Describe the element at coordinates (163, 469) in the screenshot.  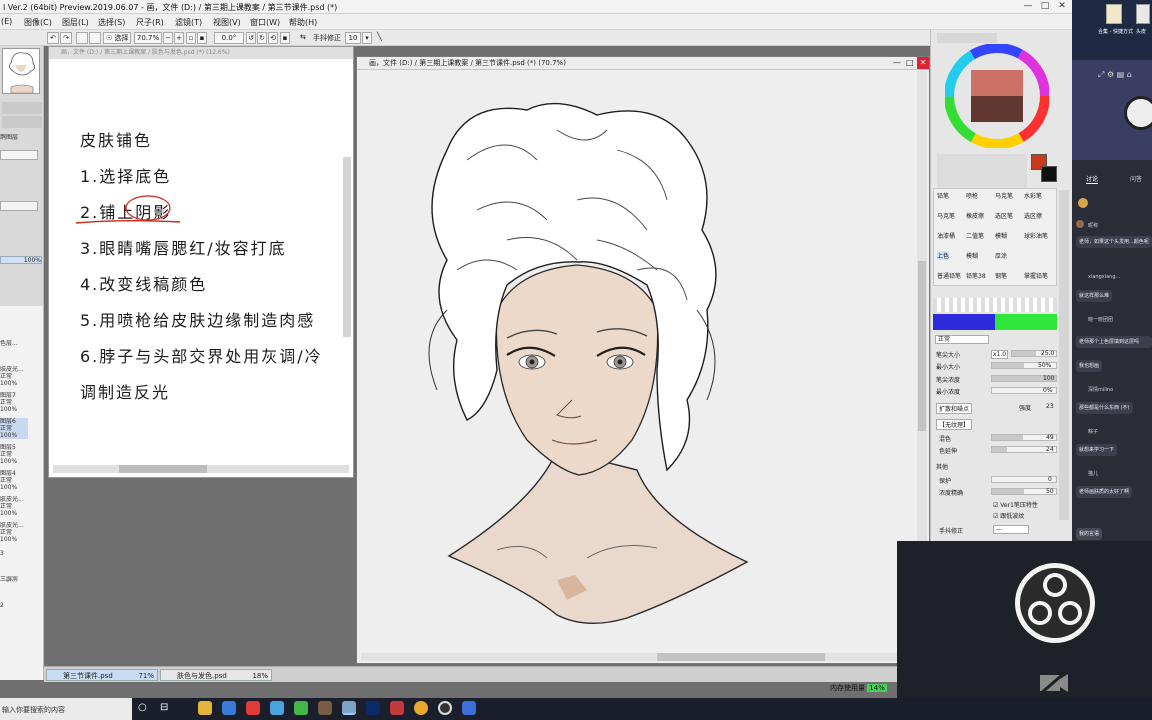
I see `notes-hscroll-thumb` at that location.